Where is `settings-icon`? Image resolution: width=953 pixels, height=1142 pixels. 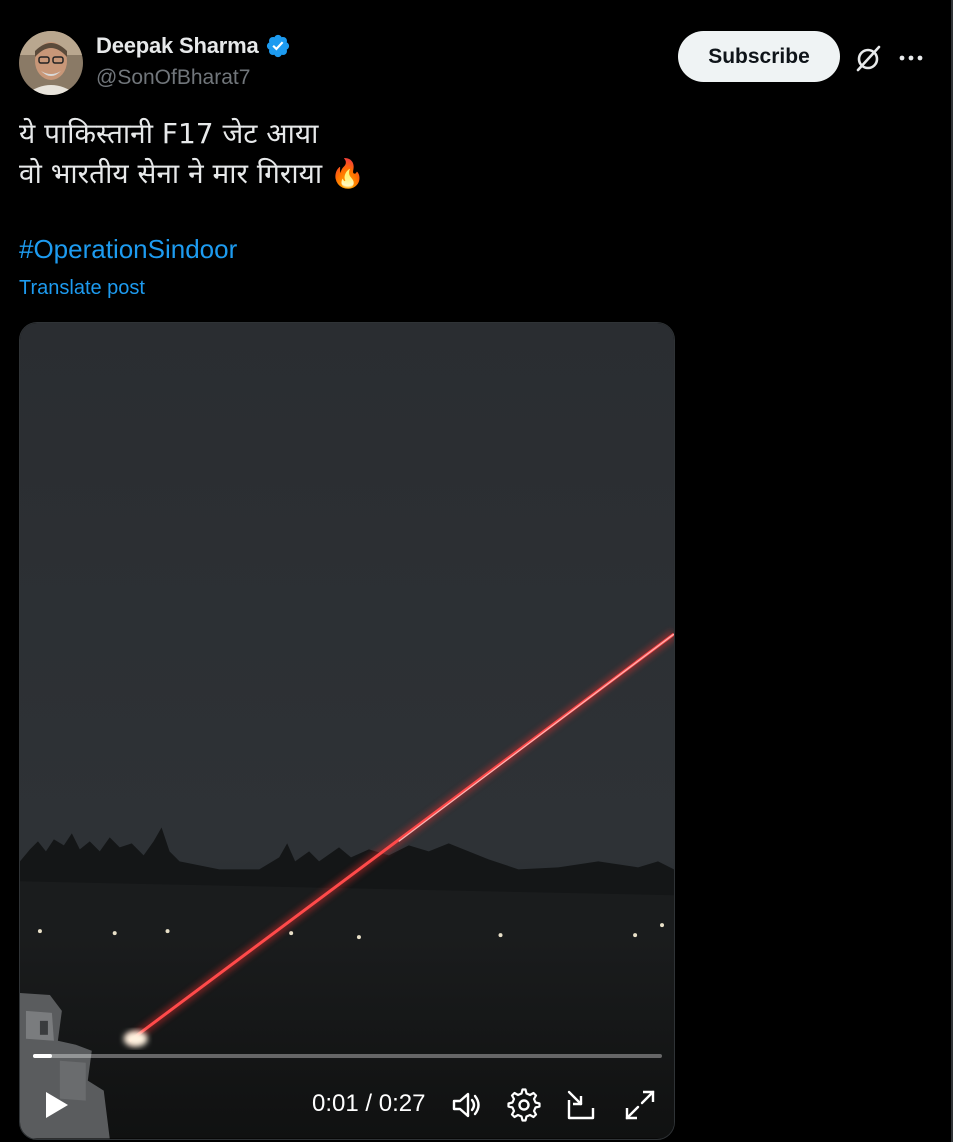 settings-icon is located at coordinates (524, 1105).